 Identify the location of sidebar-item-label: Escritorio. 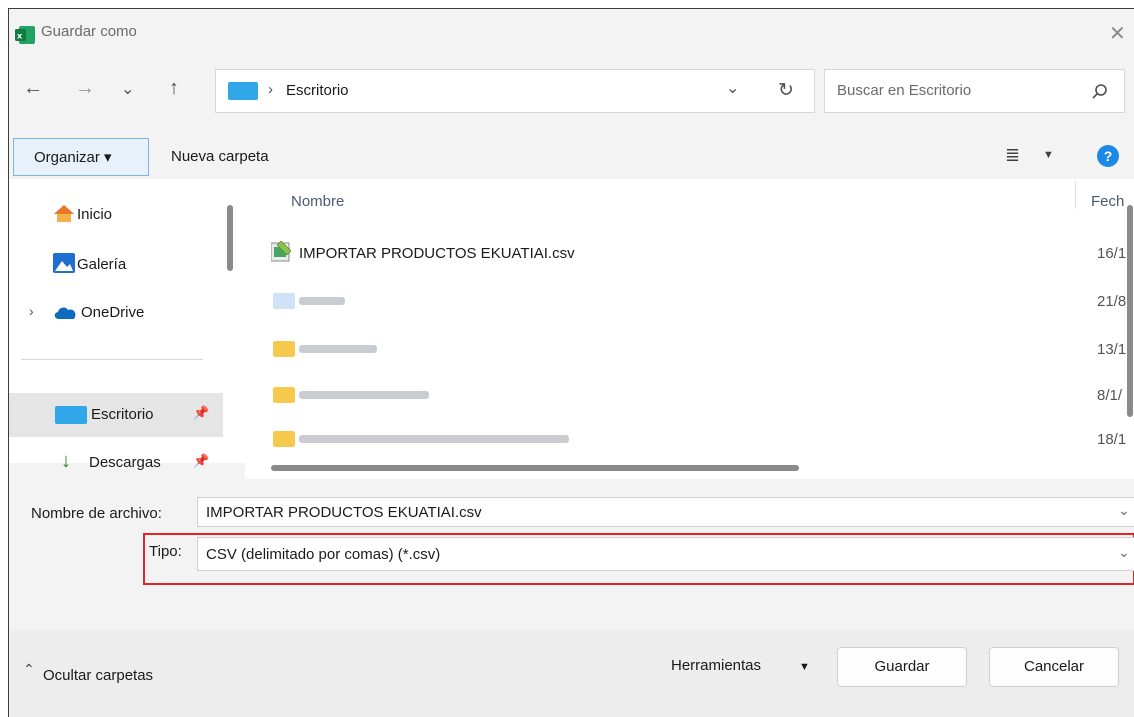
(122, 414).